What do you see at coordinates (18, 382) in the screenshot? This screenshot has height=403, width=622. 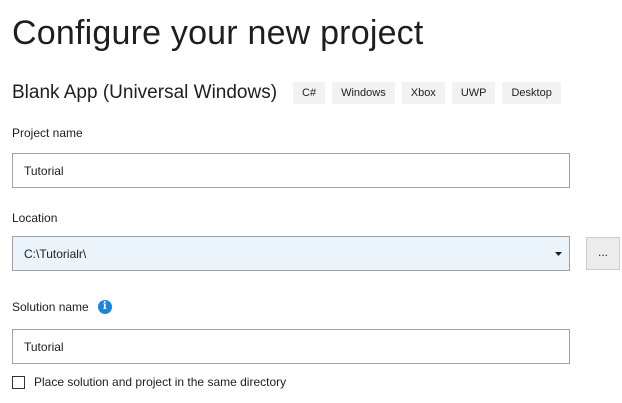 I see `same-directory-checkbox` at bounding box center [18, 382].